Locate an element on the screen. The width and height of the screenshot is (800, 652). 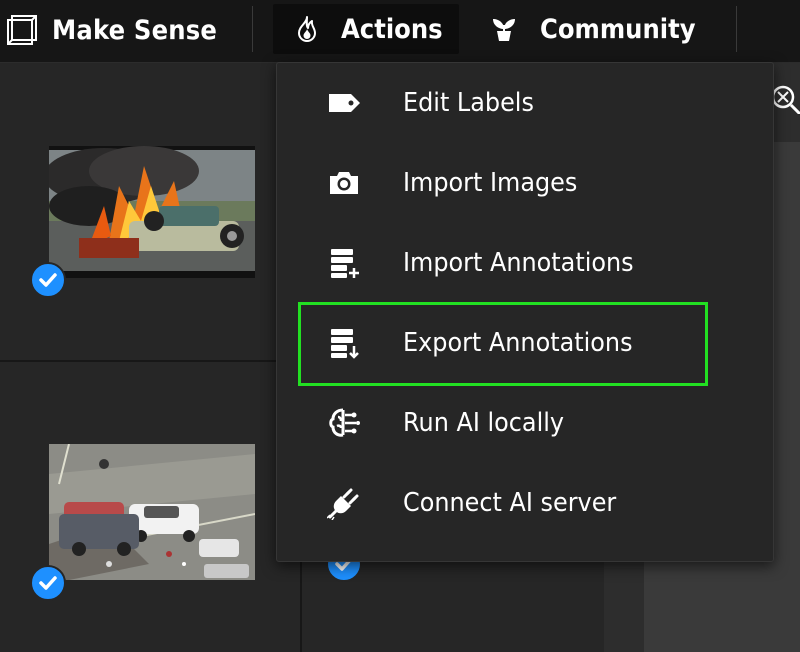
actions-menu-button: Actions is located at coordinates (366, 29).